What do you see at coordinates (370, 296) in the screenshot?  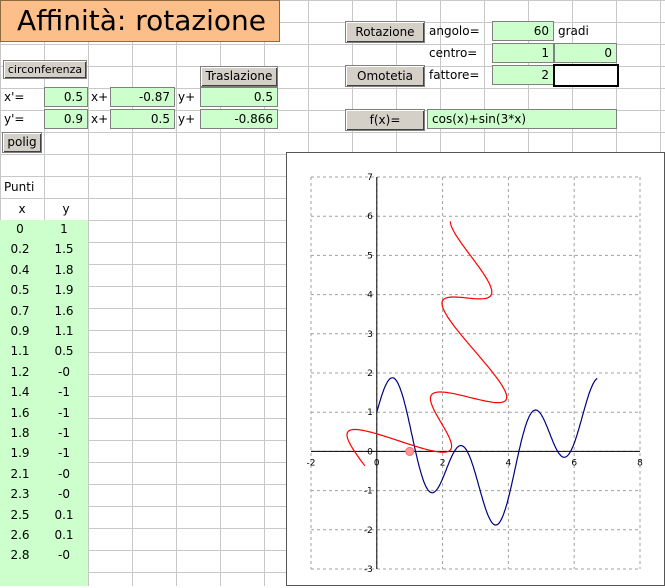 I see `y-tick-label: 4` at bounding box center [370, 296].